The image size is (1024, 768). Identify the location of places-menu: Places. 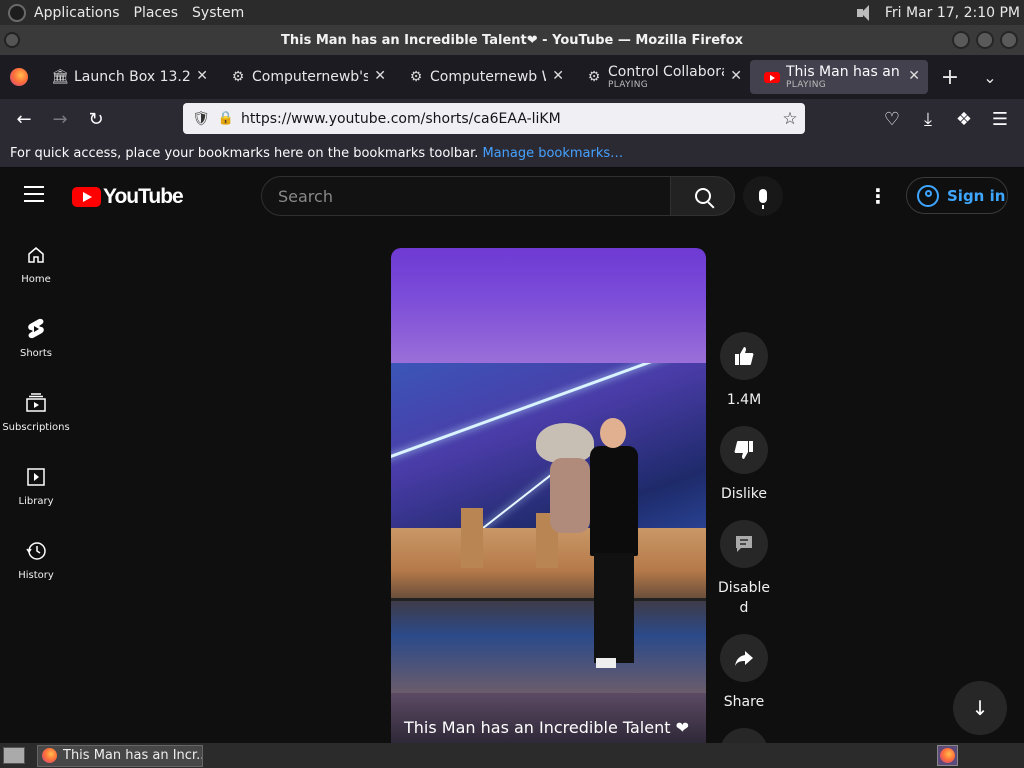
(156, 13).